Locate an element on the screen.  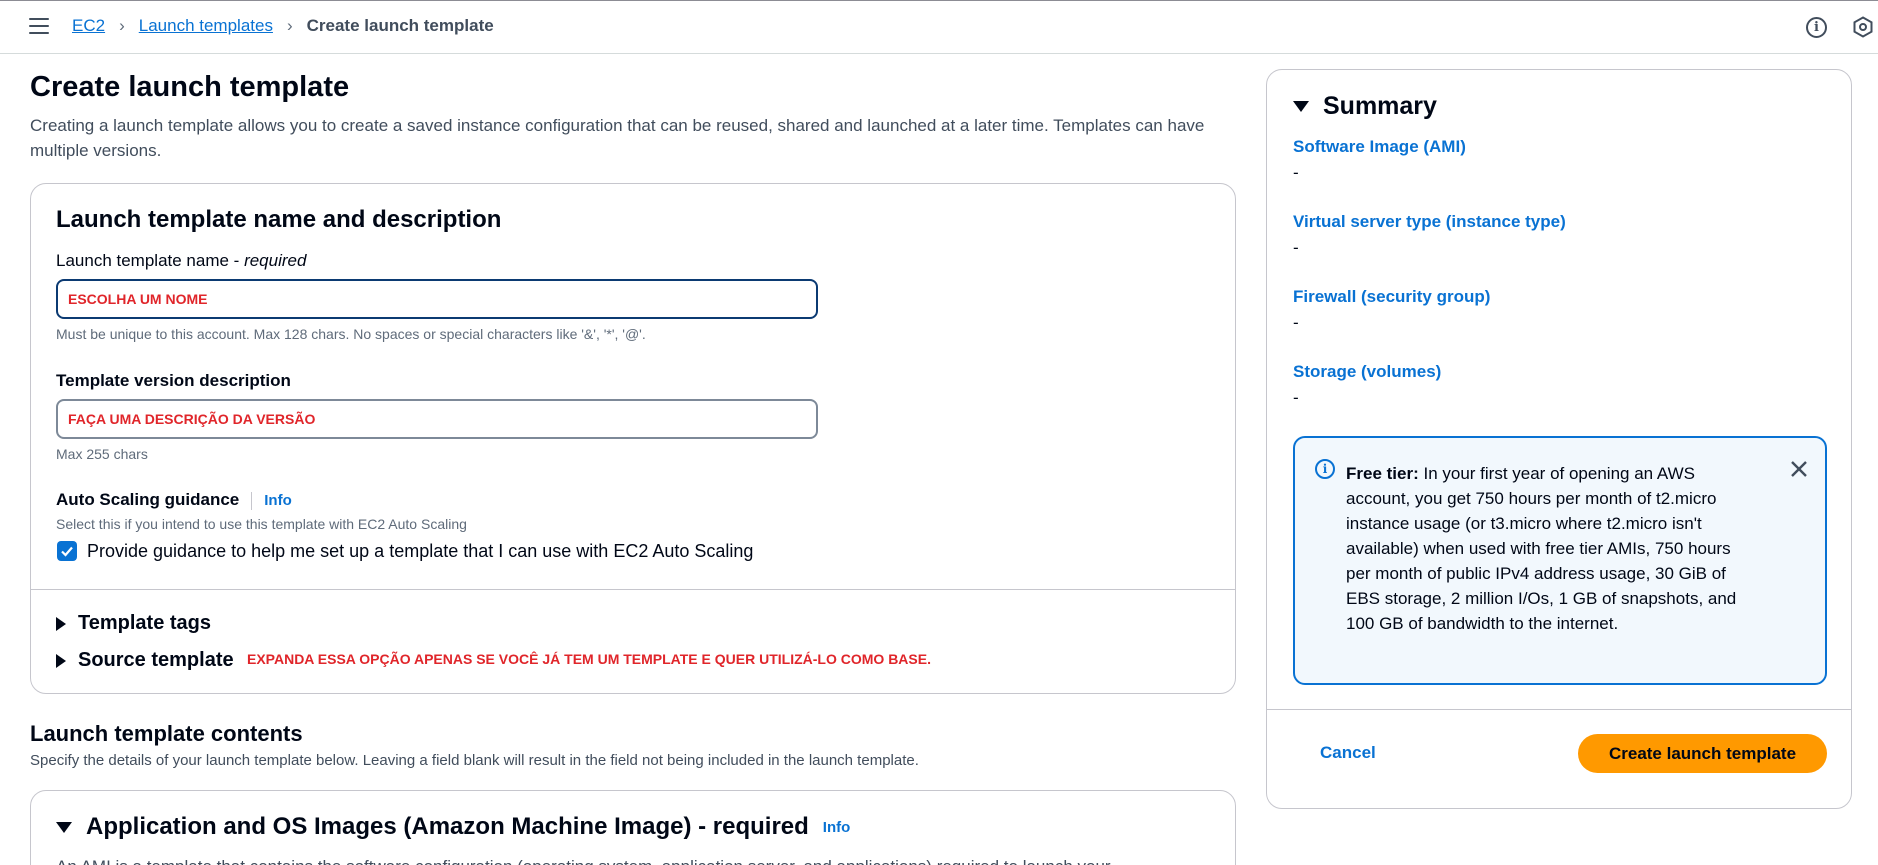
menu-icon is located at coordinates (39, 27).